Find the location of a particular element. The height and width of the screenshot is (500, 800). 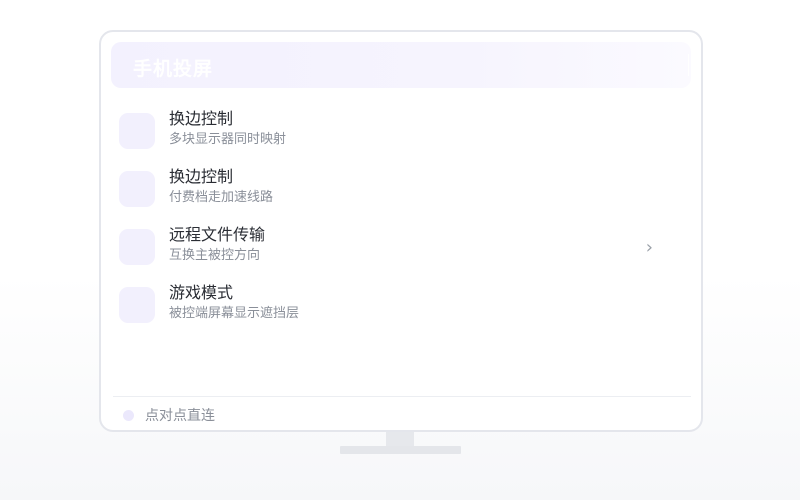

list-item-text: 换边控制 付费档走加速线路 is located at coordinates (221, 187).